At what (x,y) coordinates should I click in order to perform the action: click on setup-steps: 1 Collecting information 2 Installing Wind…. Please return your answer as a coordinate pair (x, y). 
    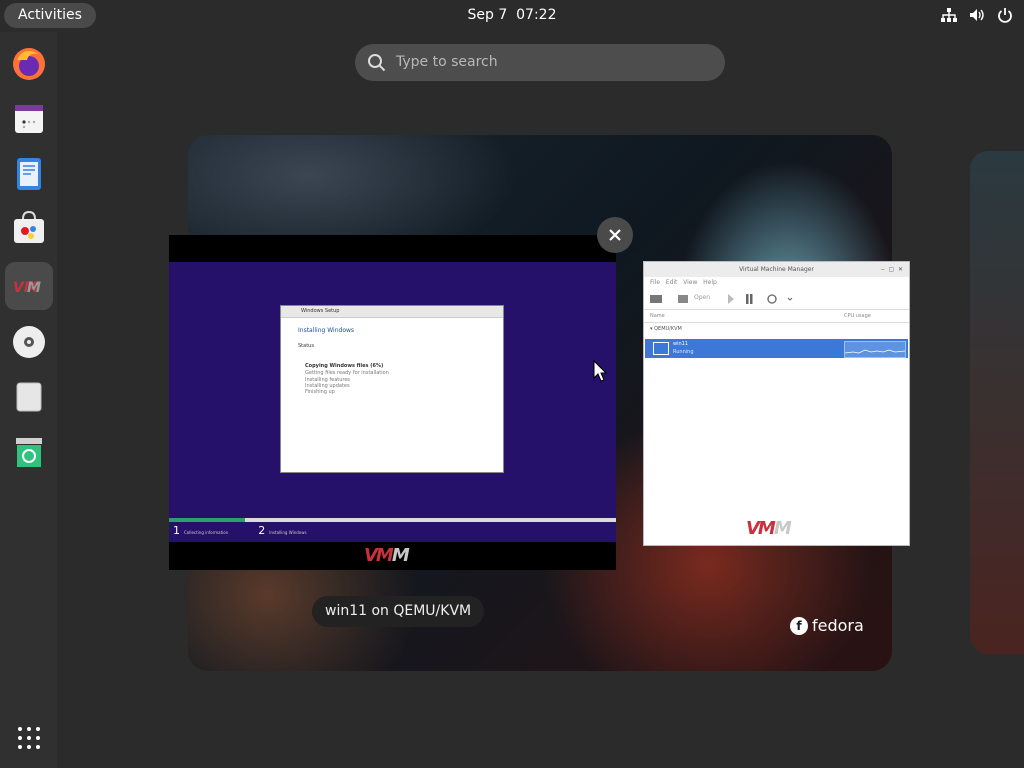
    Looking at the image, I should click on (240, 530).